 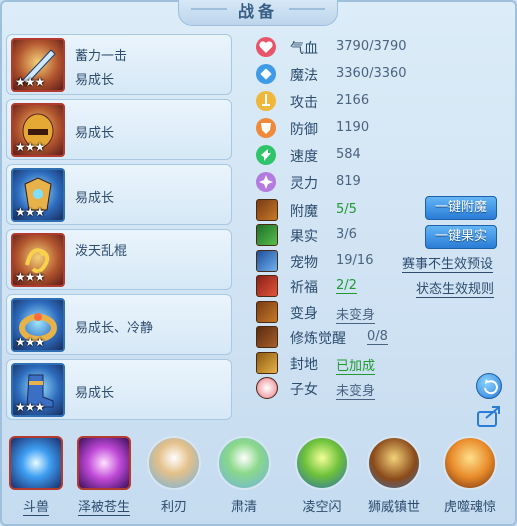 I want to click on blessing-skill-icon, so click(x=104, y=463).